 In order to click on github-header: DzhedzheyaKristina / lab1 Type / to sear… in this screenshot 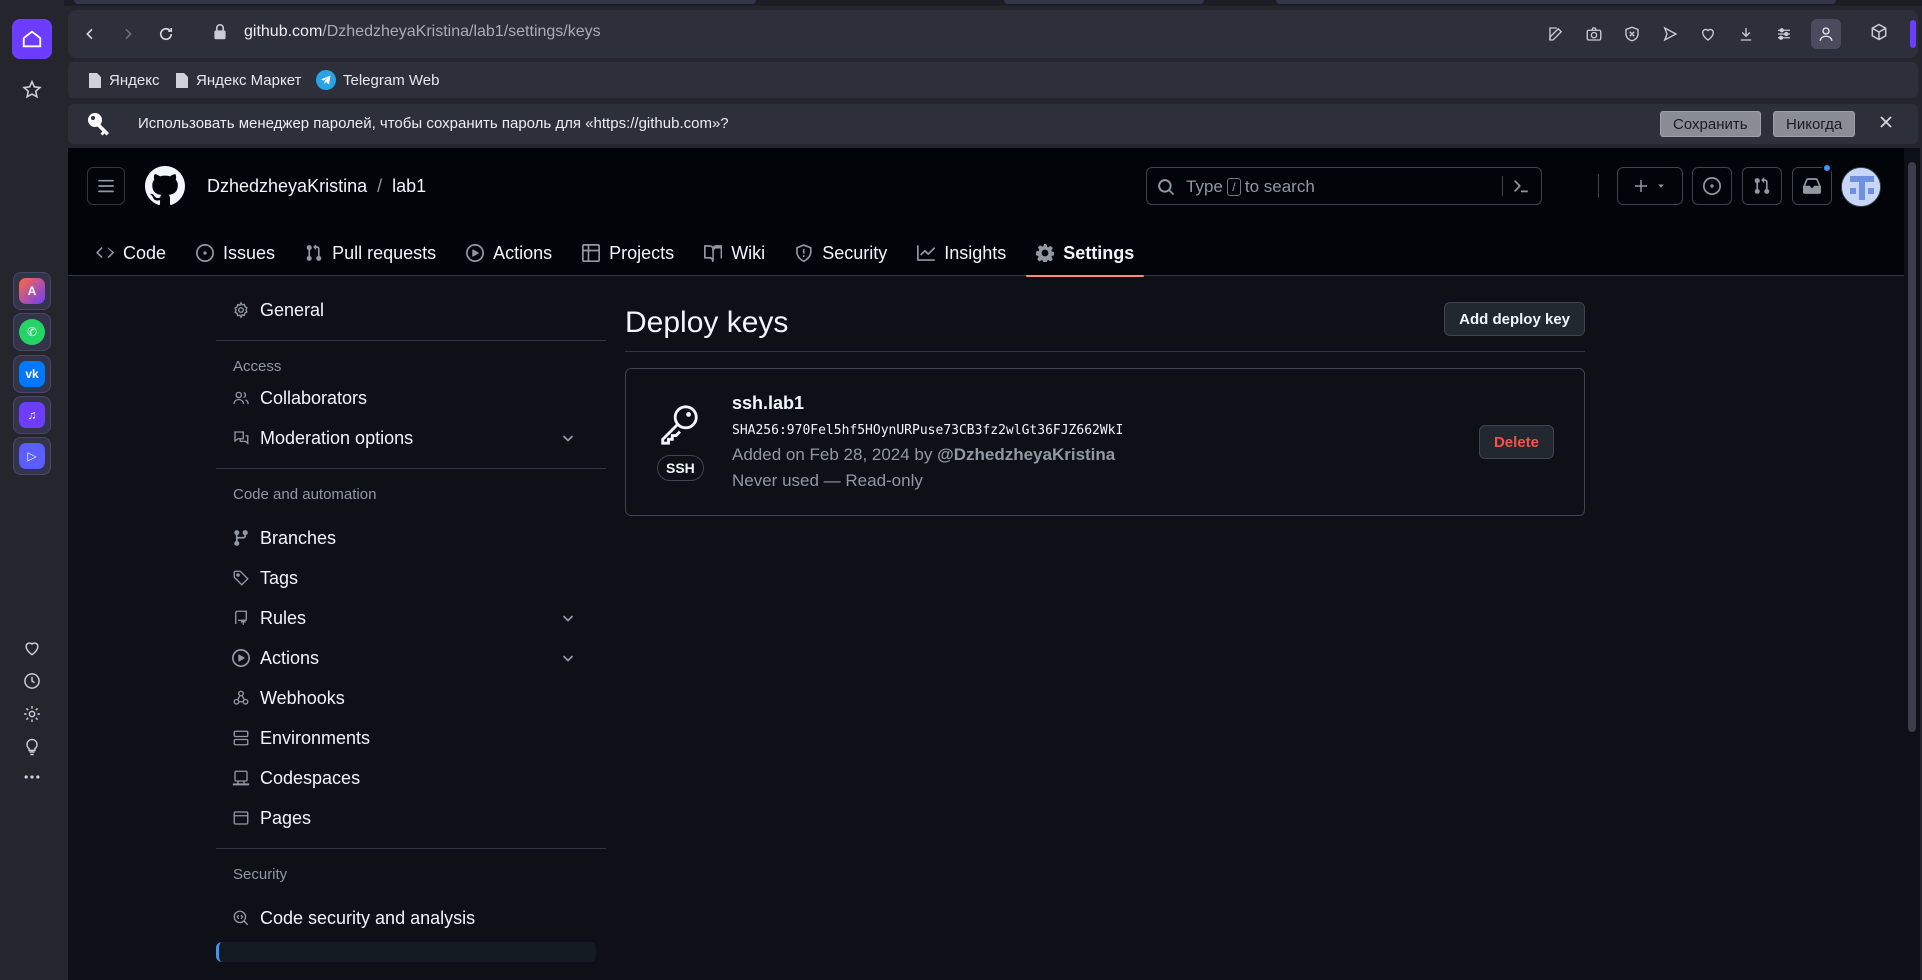, I will do `click(986, 212)`.